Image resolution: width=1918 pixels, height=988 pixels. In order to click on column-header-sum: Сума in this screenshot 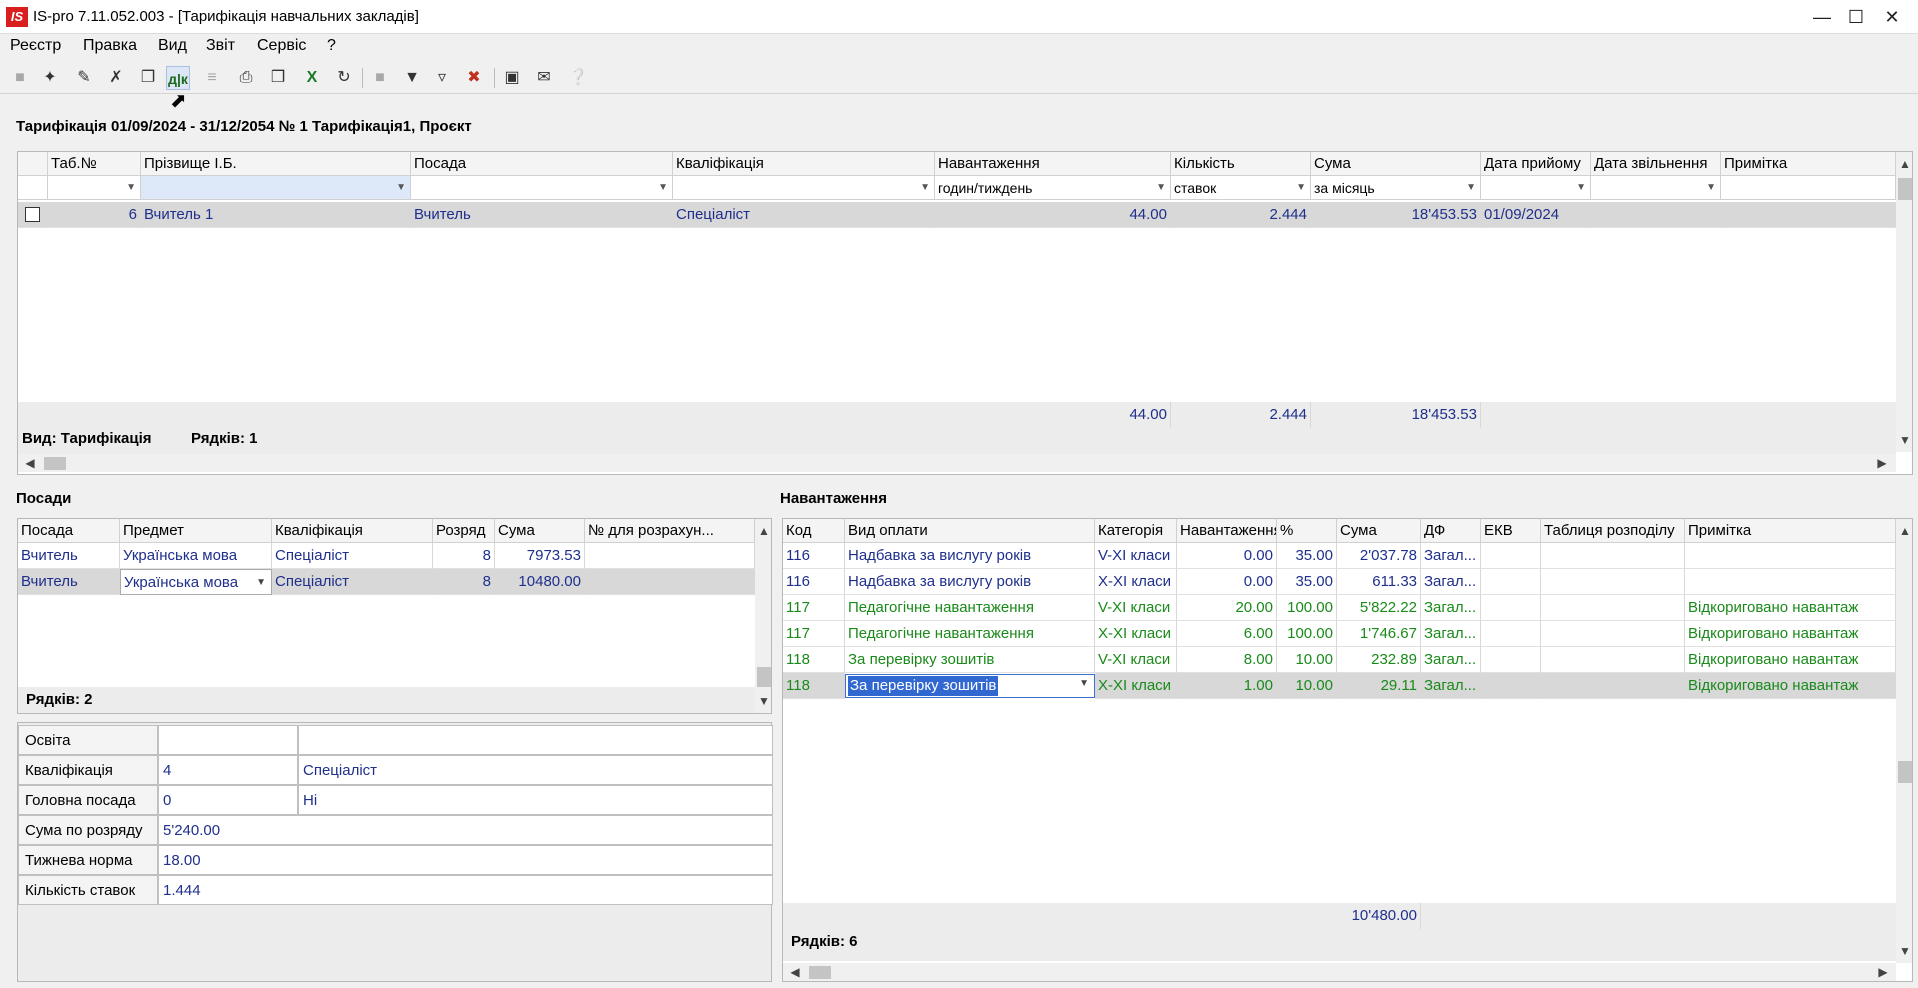, I will do `click(1396, 164)`.